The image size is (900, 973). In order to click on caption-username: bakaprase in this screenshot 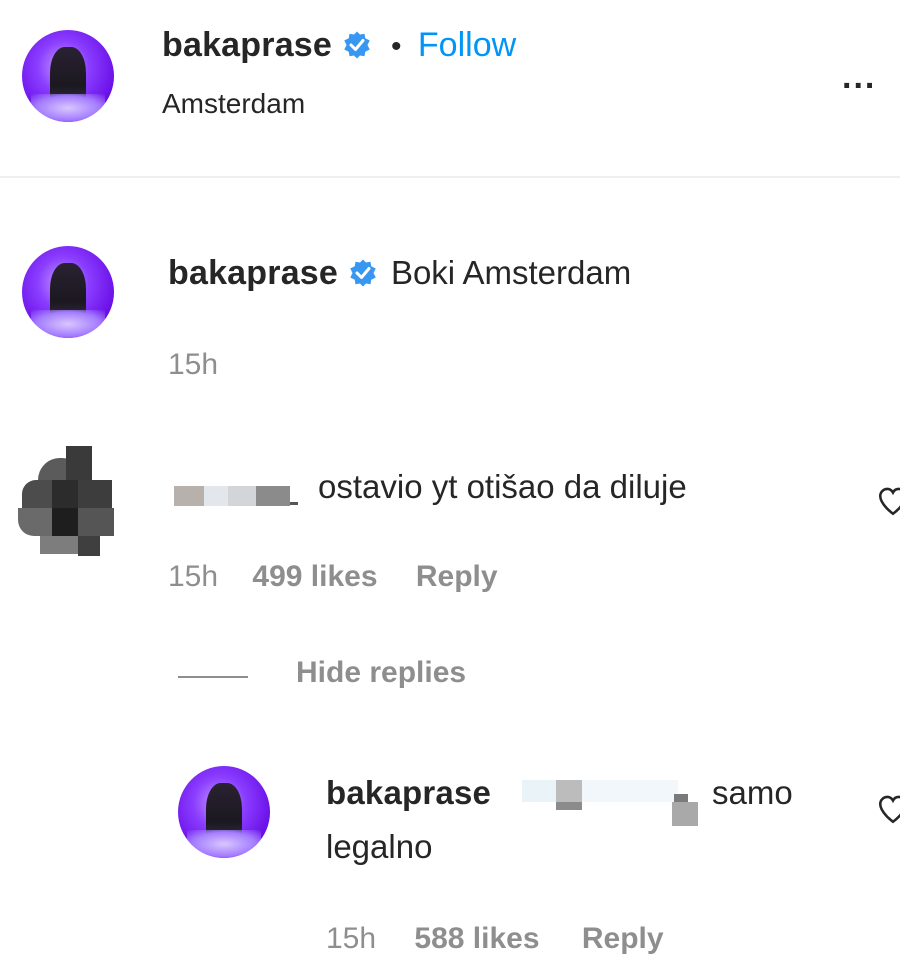, I will do `click(253, 273)`.